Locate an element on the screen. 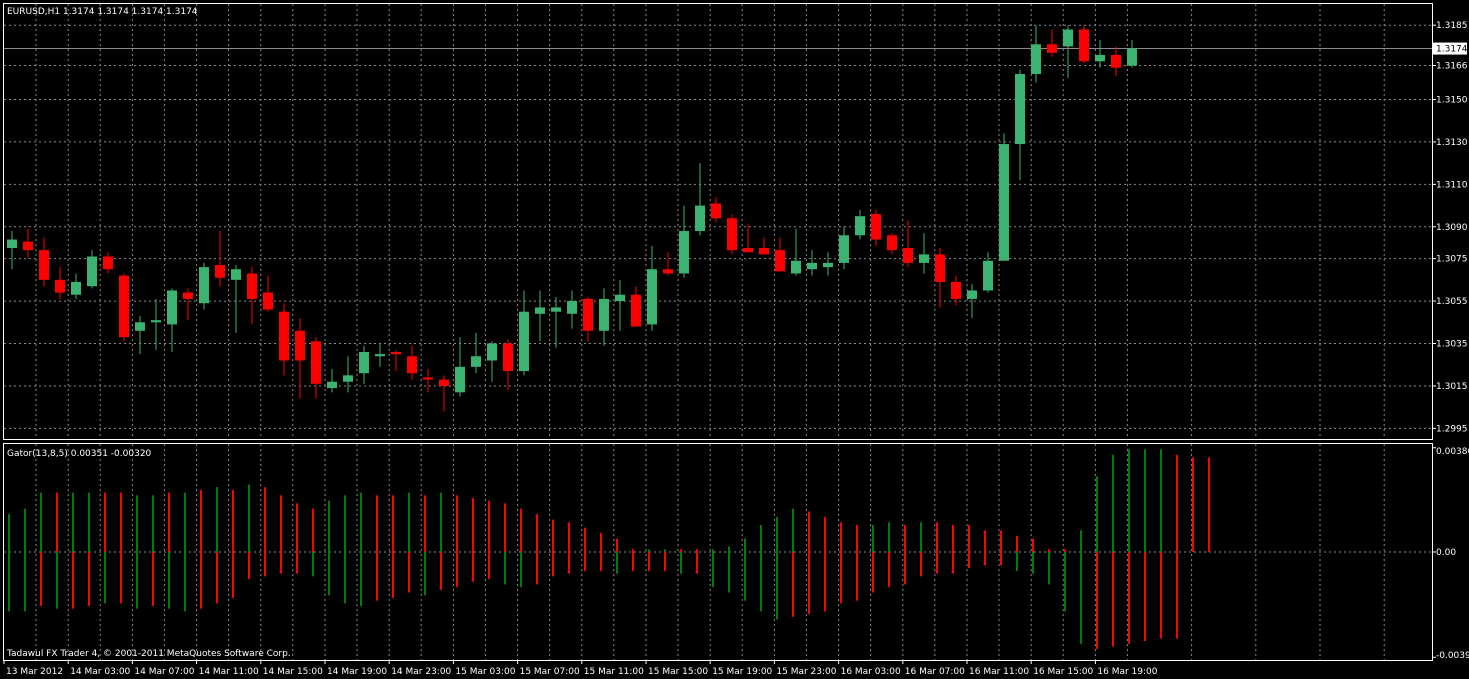 The width and height of the screenshot is (1469, 679). gator-tick-label: 0.00386 is located at coordinates (1452, 452).